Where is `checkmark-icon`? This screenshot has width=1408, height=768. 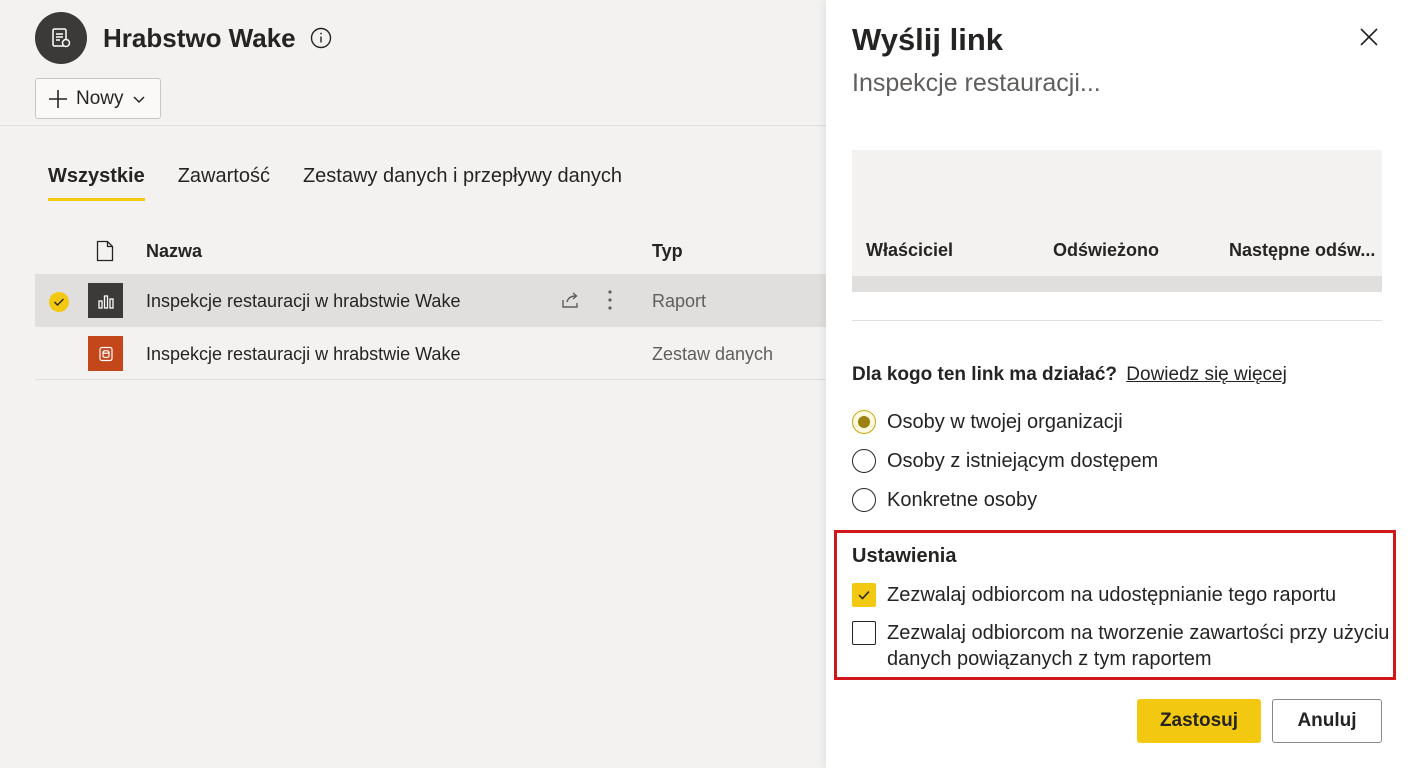
checkmark-icon is located at coordinates (864, 595).